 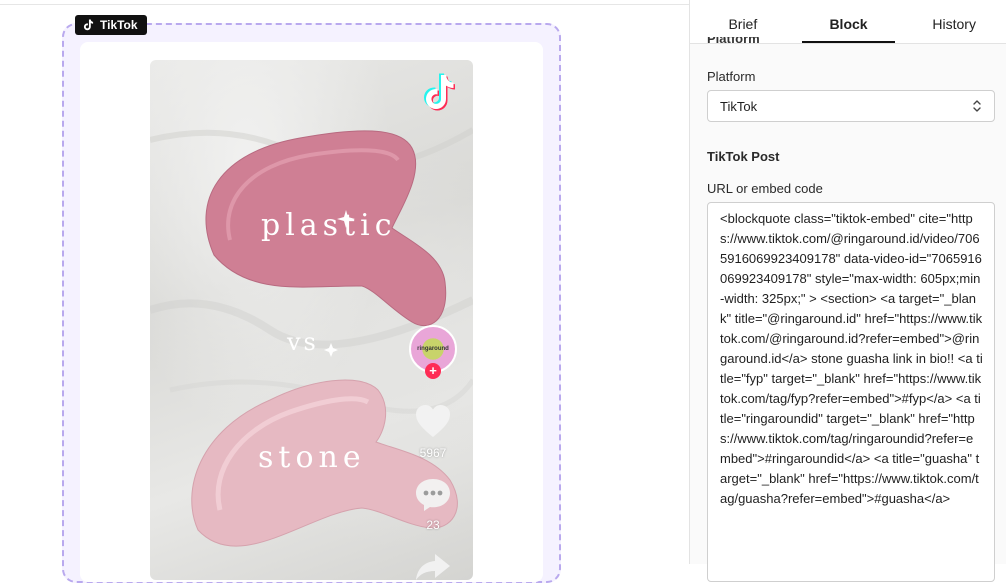 I want to click on block-tag-label: TikTok, so click(x=119, y=25).